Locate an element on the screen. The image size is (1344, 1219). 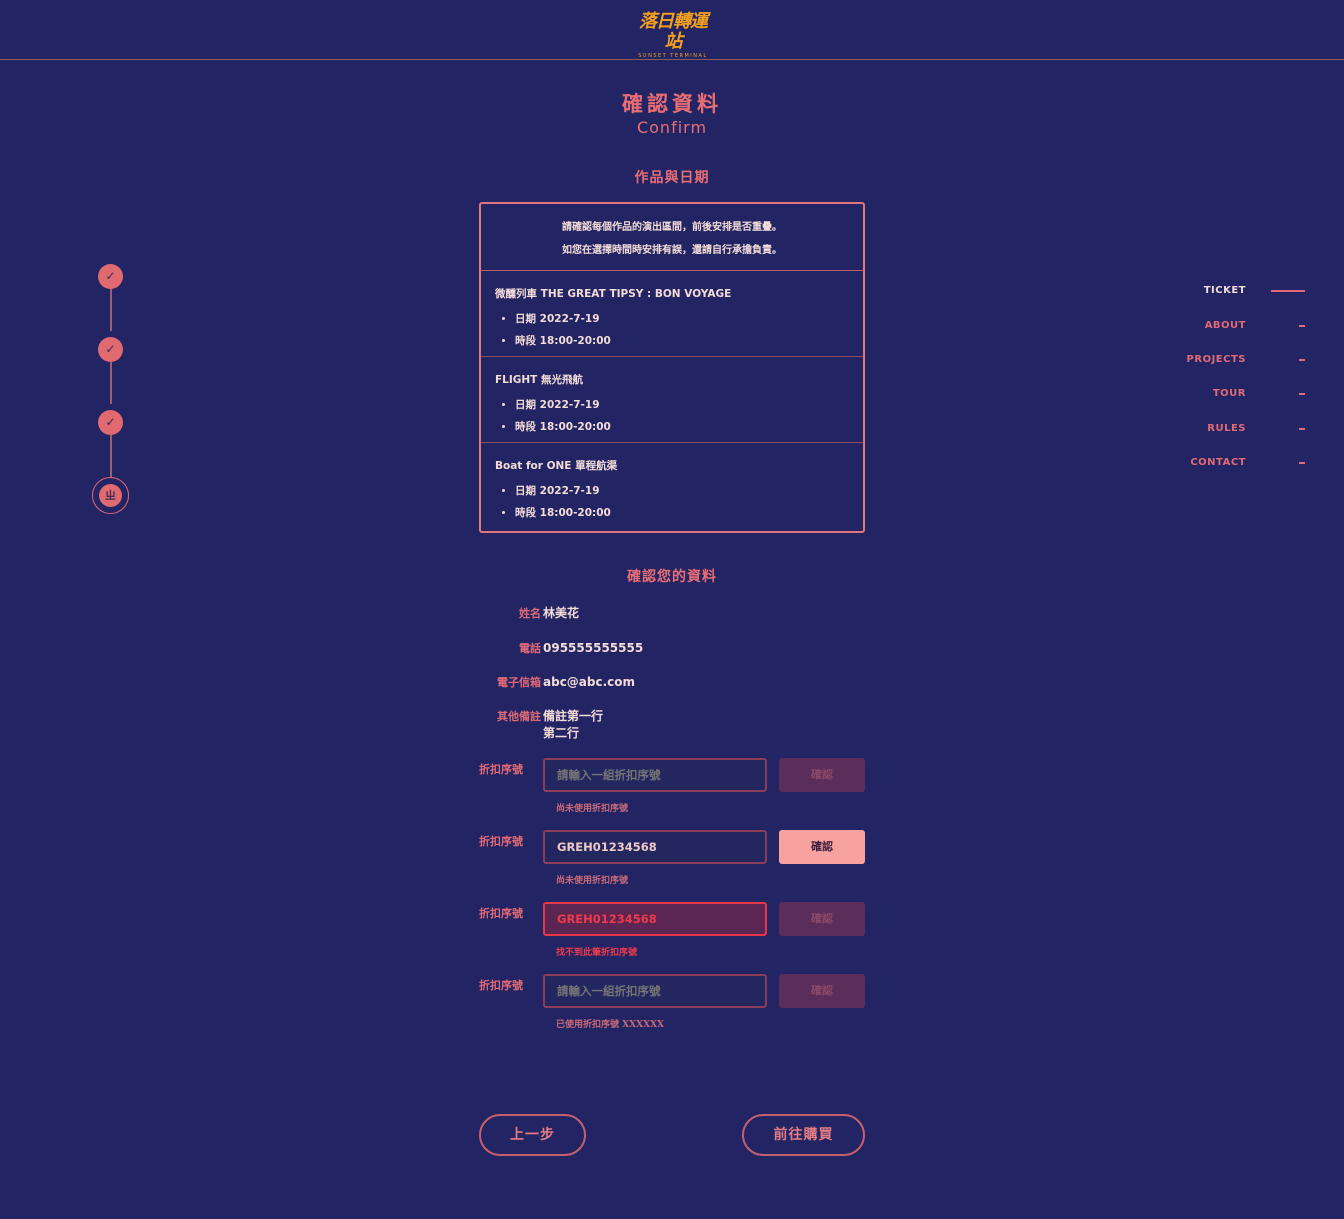
step-1-done: ✓ is located at coordinates (110, 276).